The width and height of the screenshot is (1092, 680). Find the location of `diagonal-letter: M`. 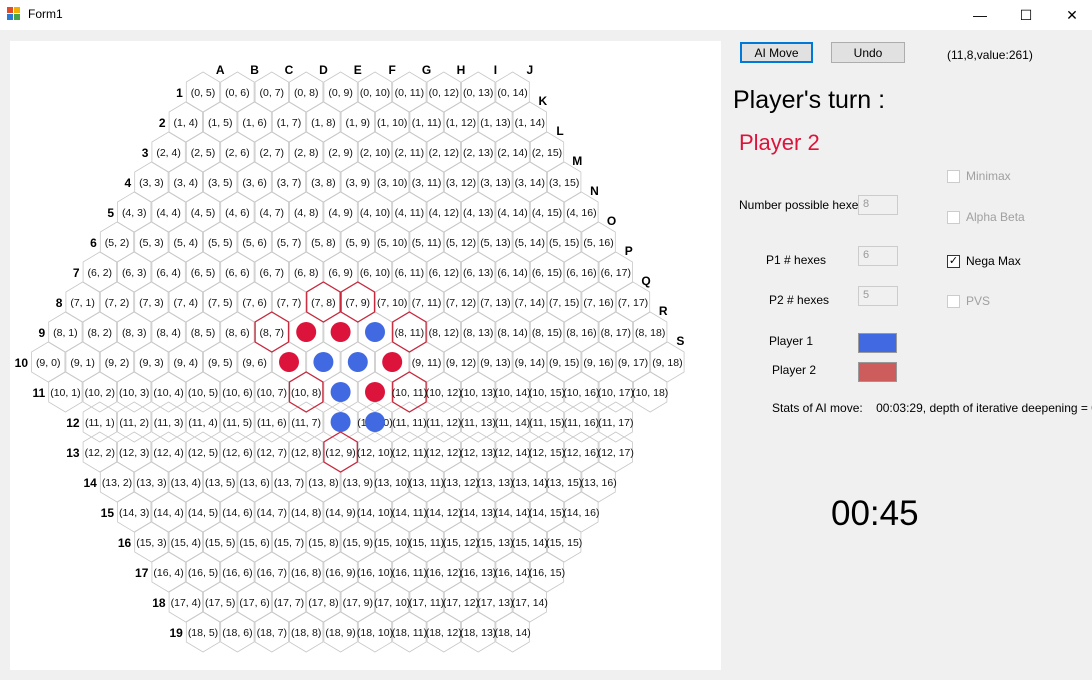

diagonal-letter: M is located at coordinates (577, 161).